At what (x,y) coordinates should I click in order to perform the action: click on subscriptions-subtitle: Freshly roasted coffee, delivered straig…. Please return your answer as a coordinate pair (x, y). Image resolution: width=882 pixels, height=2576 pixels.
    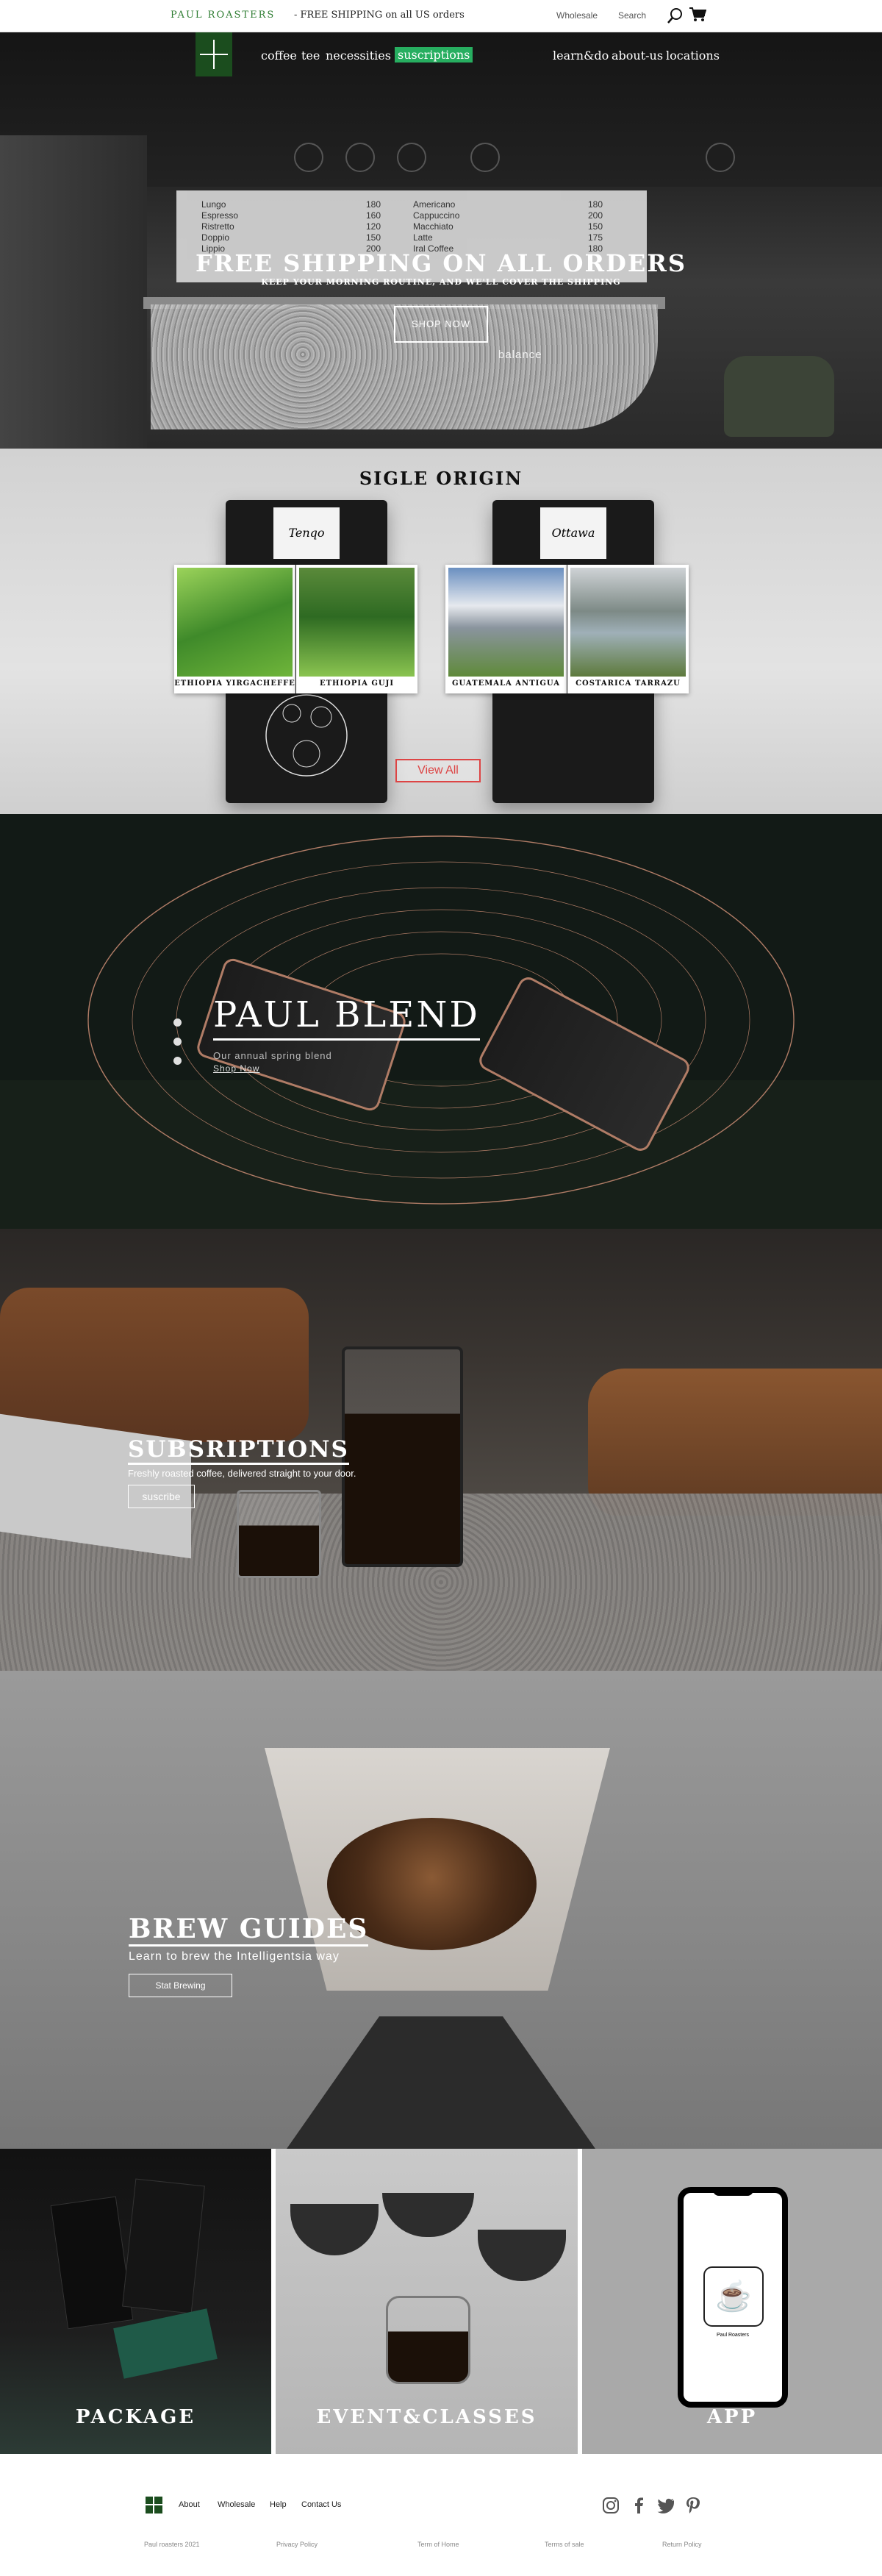
    Looking at the image, I should click on (242, 1473).